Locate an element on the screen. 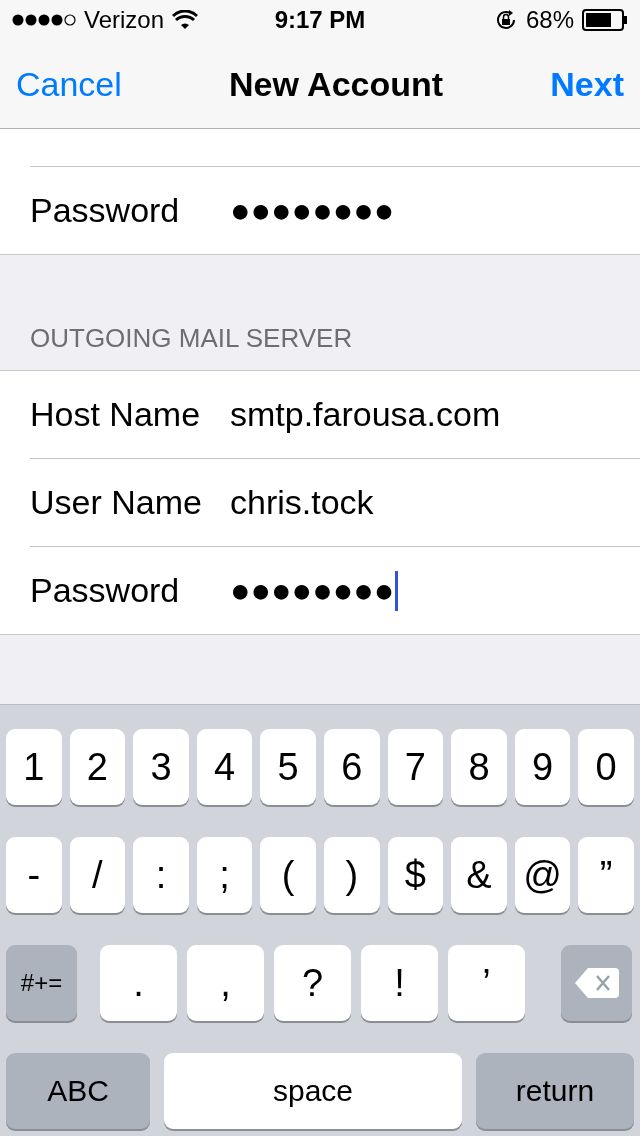  keyboard-key: return is located at coordinates (555, 1091).